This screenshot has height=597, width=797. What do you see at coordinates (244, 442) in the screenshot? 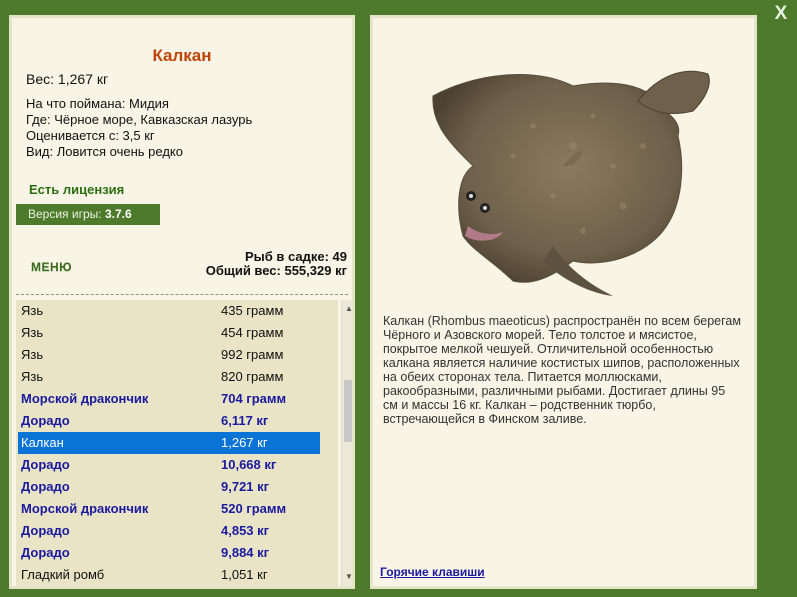
I see `catch-fish-weight: 1,267 кг` at bounding box center [244, 442].